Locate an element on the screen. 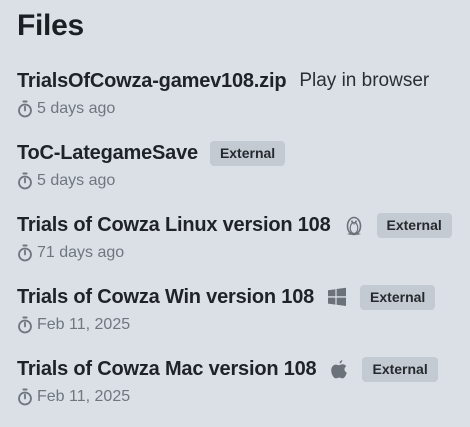 Image resolution: width=470 pixels, height=427 pixels. file-name: TrialsOfCowza-gamev108.zip is located at coordinates (152, 81).